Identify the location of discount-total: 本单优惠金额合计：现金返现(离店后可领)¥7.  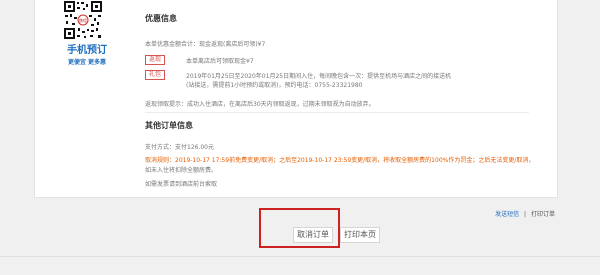
(205, 44).